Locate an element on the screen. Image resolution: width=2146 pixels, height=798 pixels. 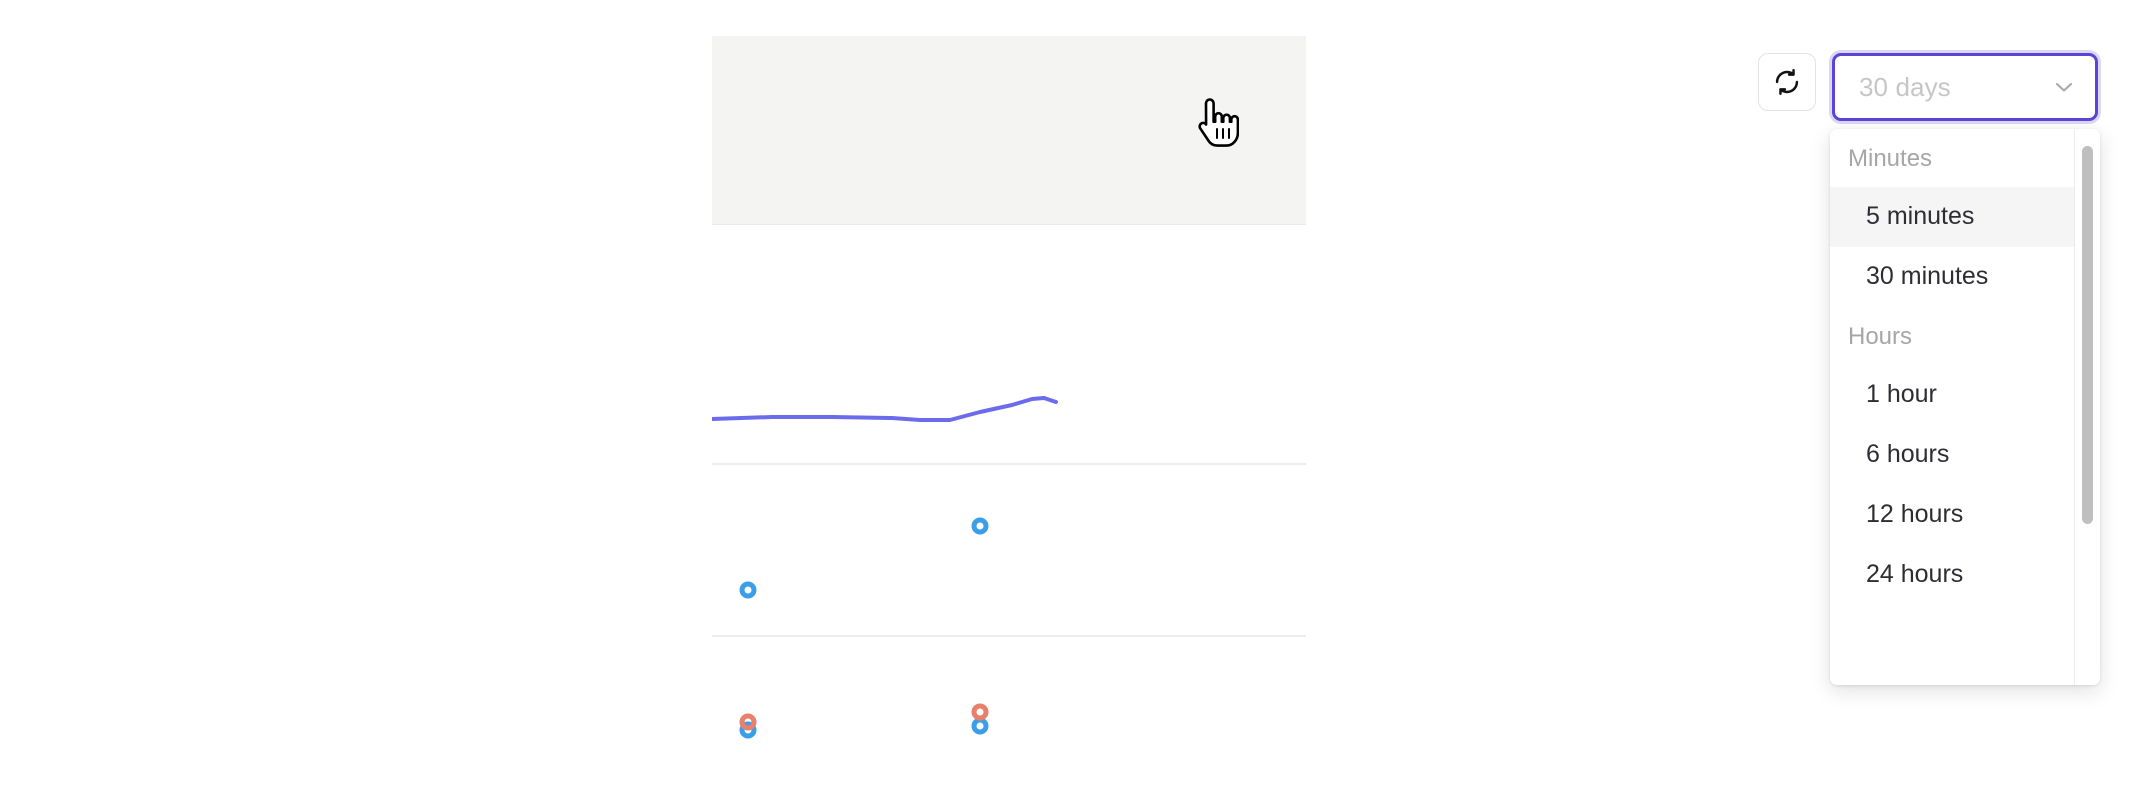
option-group-label: Minutes is located at coordinates (1890, 158).